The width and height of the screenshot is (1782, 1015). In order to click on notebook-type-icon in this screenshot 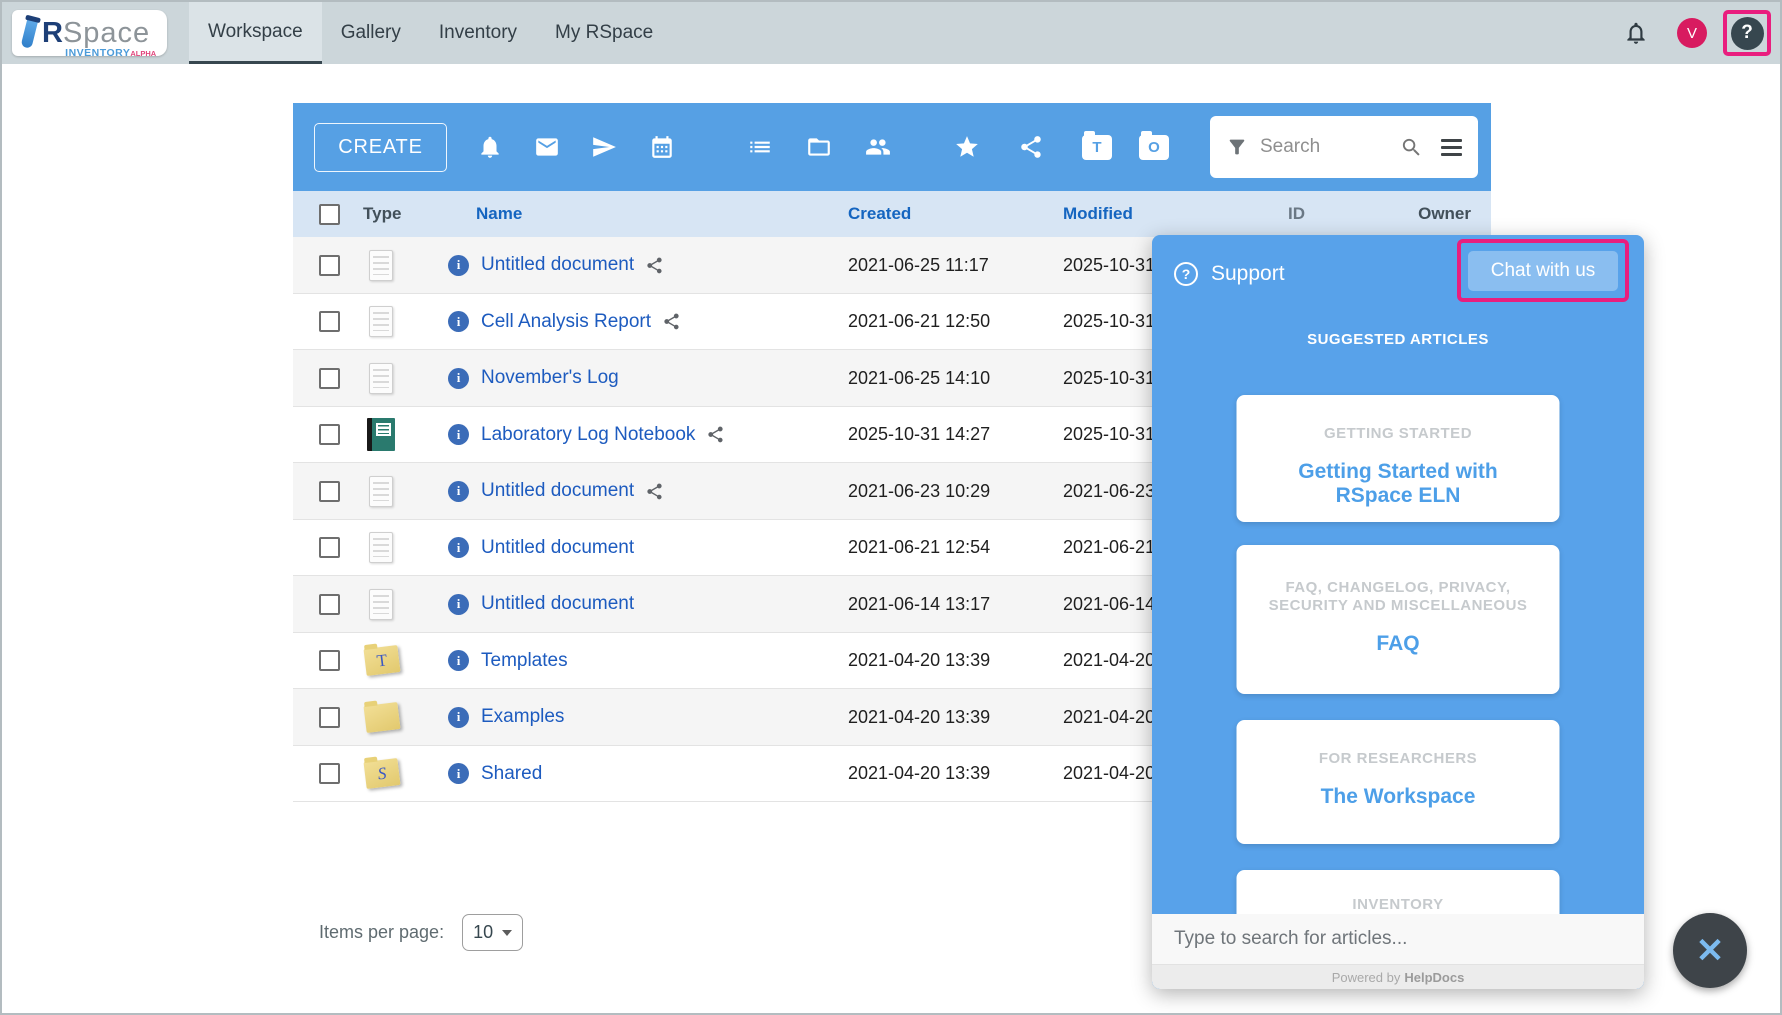, I will do `click(381, 435)`.